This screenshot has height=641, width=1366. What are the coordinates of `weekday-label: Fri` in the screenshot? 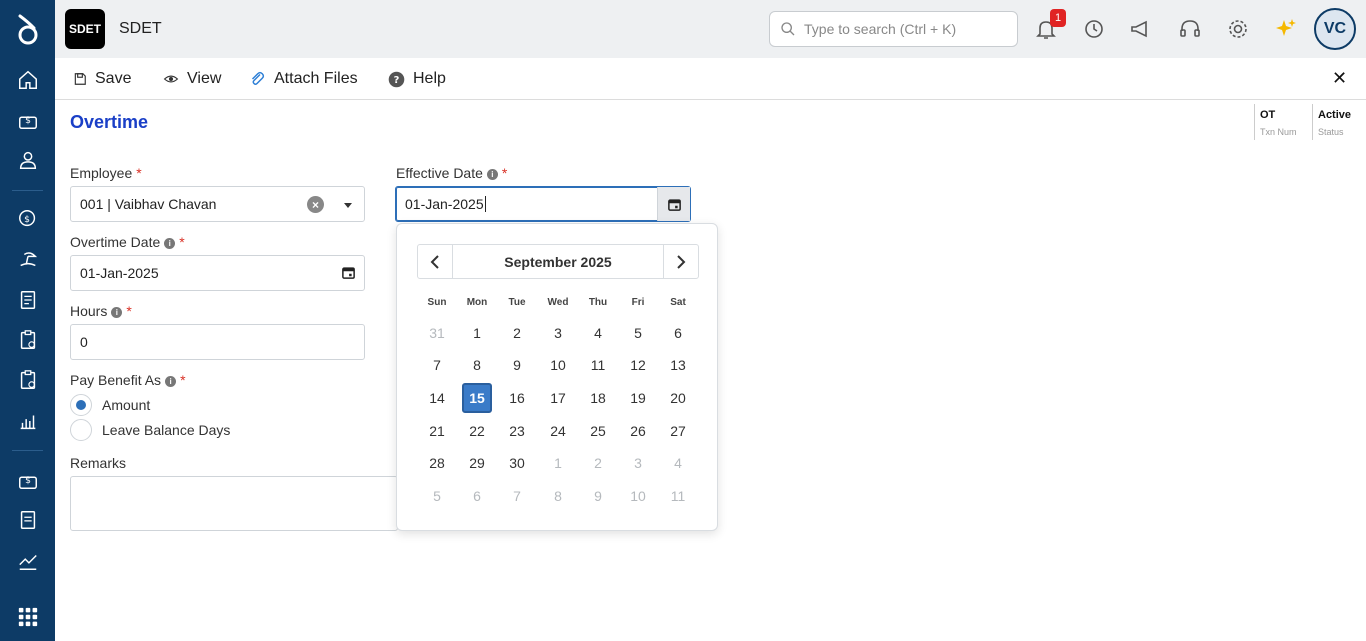 It's located at (638, 302).